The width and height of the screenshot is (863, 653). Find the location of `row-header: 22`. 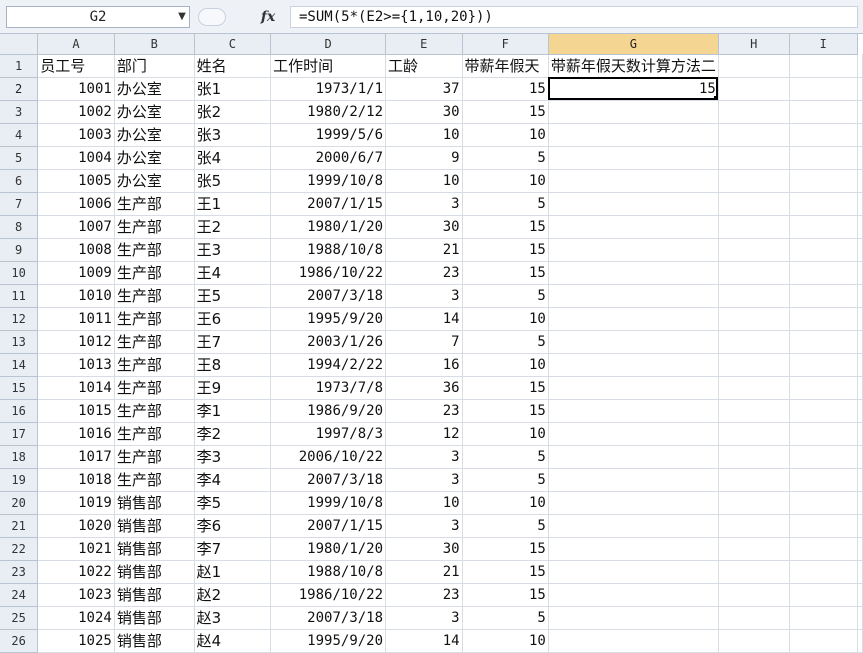

row-header: 22 is located at coordinates (19, 549).